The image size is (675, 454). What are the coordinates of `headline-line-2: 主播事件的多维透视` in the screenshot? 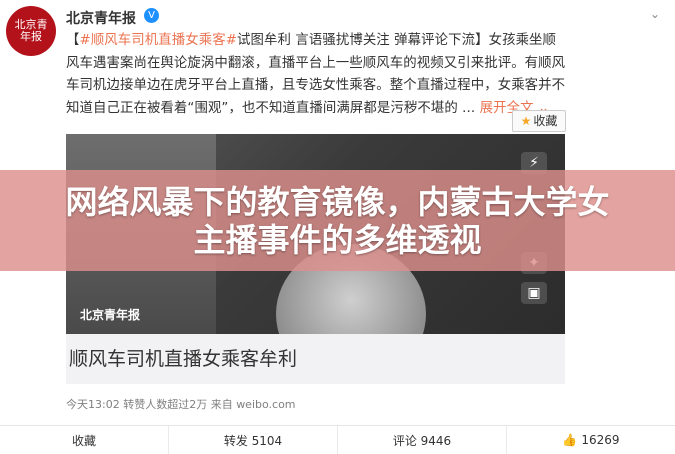 It's located at (337, 240).